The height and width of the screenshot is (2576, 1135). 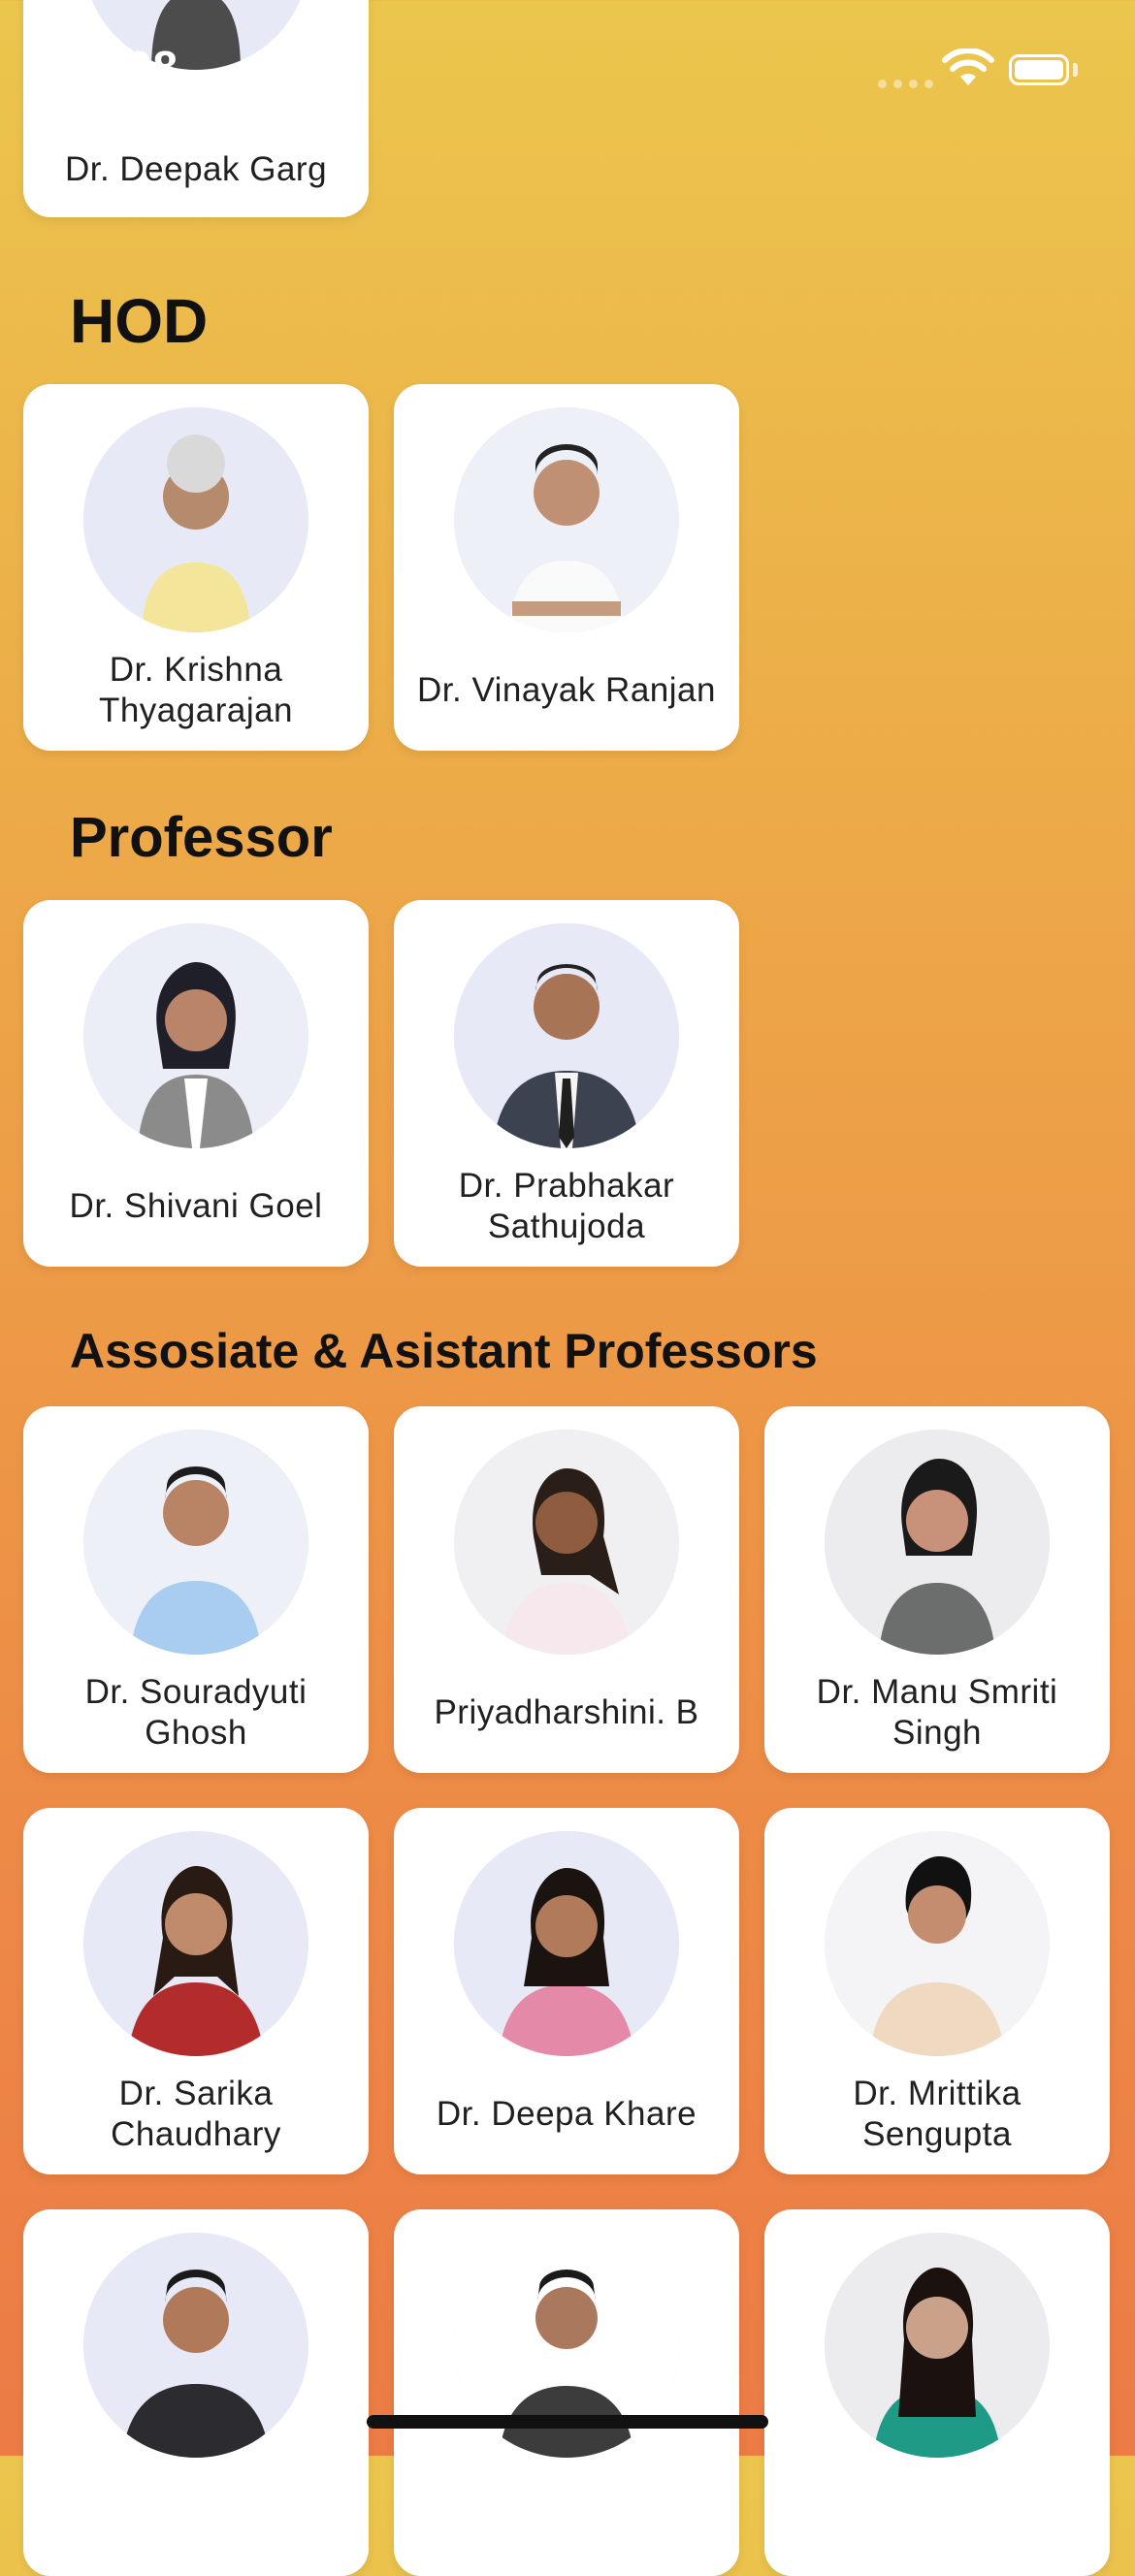 I want to click on faculty-name: Dr. Sarika Chaudhary, so click(x=196, y=2114).